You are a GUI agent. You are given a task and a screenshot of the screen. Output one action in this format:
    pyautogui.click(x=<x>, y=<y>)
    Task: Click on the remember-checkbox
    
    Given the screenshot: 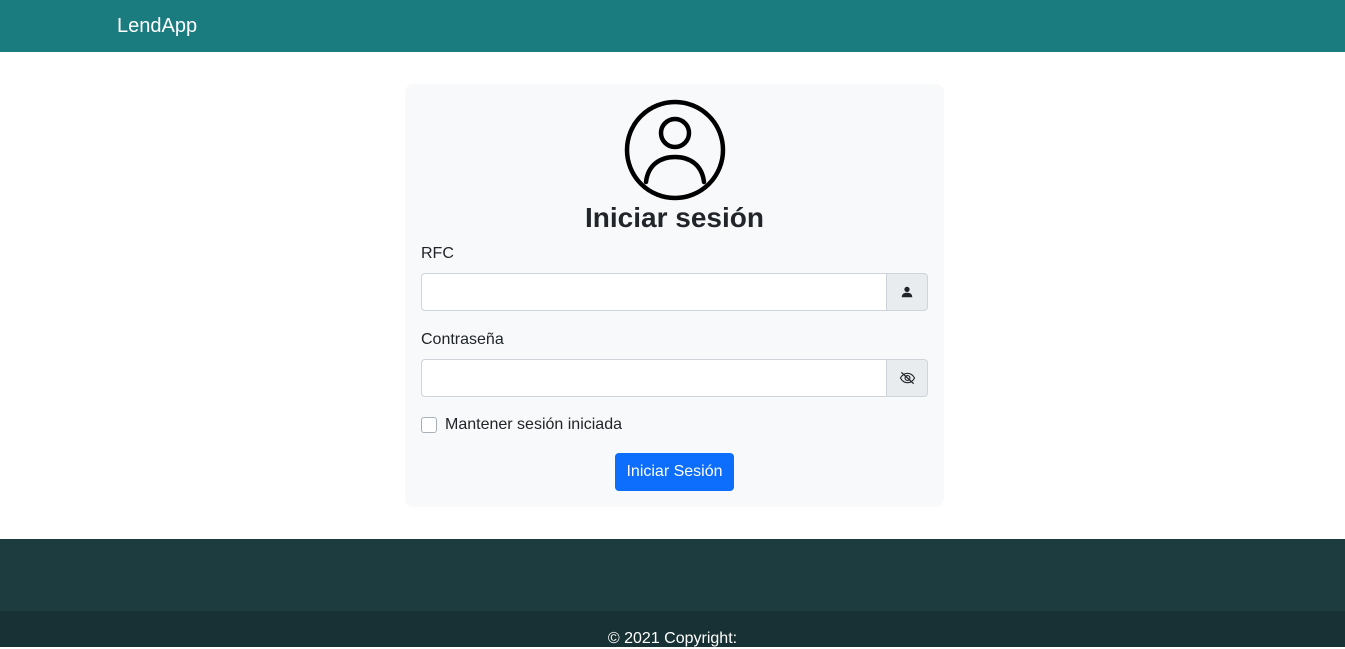 What is the action you would take?
    pyautogui.click(x=429, y=425)
    